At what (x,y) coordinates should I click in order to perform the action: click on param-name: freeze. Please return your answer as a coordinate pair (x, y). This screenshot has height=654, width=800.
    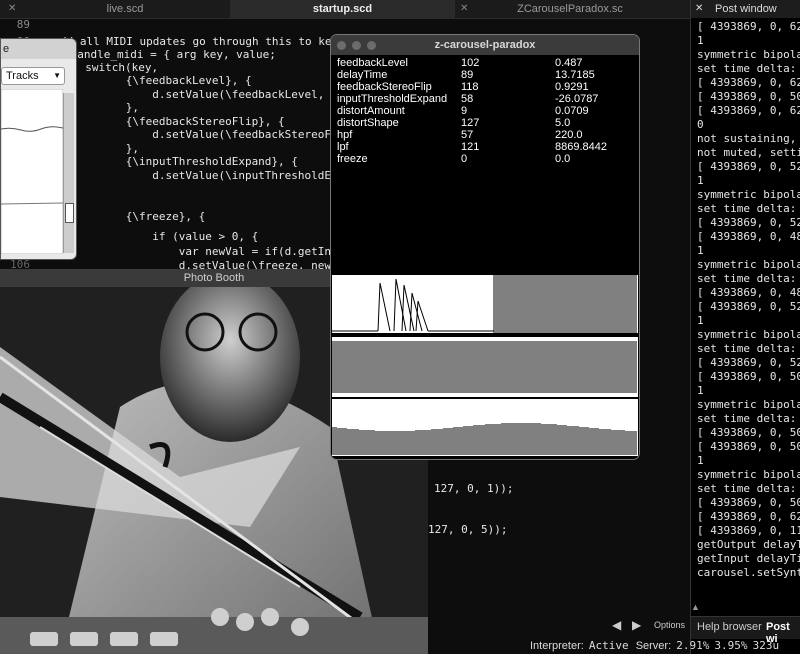
    Looking at the image, I should click on (352, 159).